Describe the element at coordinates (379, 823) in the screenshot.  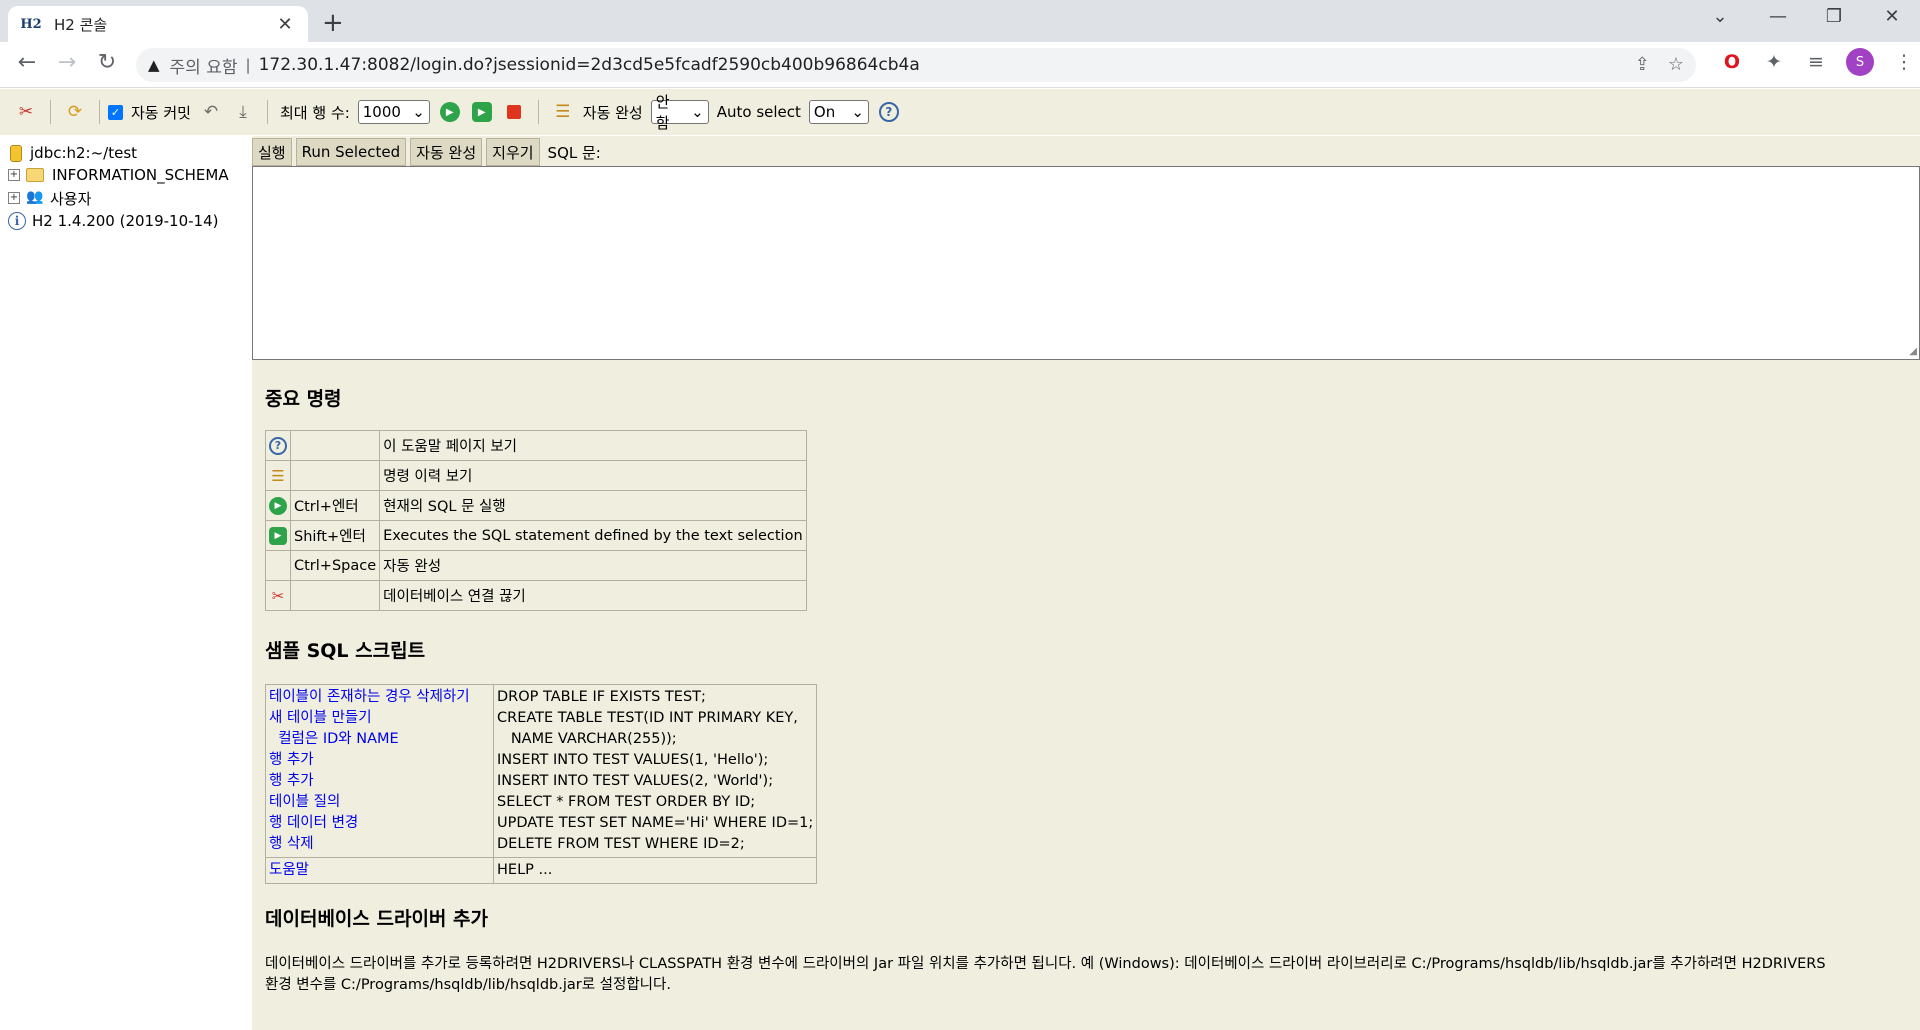
I see `sample-script-link: 행 데이터 변경` at that location.